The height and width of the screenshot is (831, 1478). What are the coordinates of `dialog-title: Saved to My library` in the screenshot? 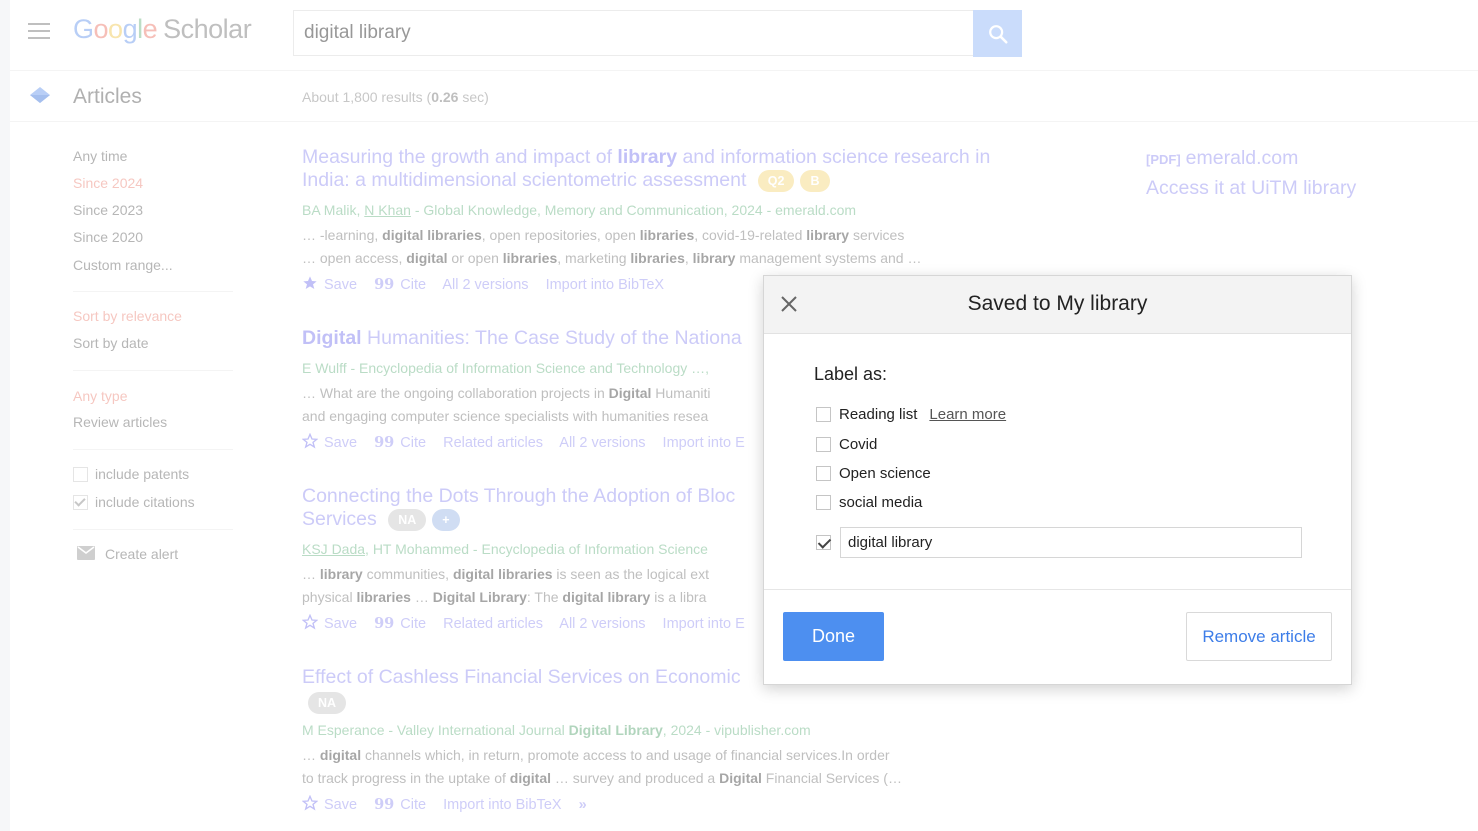 It's located at (1057, 303).